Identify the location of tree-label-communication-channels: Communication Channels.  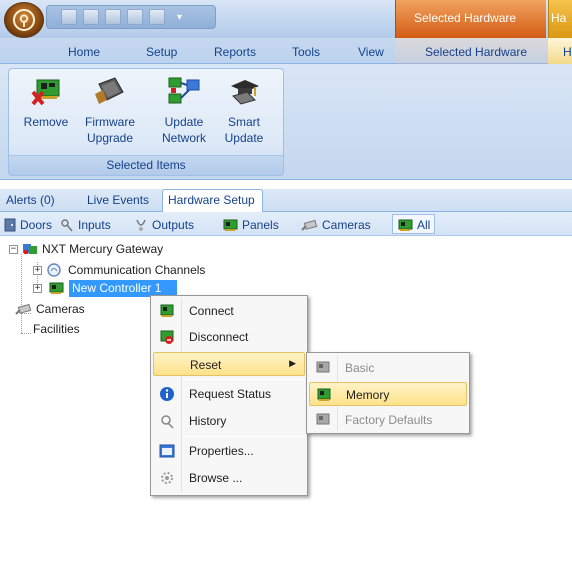
(137, 270).